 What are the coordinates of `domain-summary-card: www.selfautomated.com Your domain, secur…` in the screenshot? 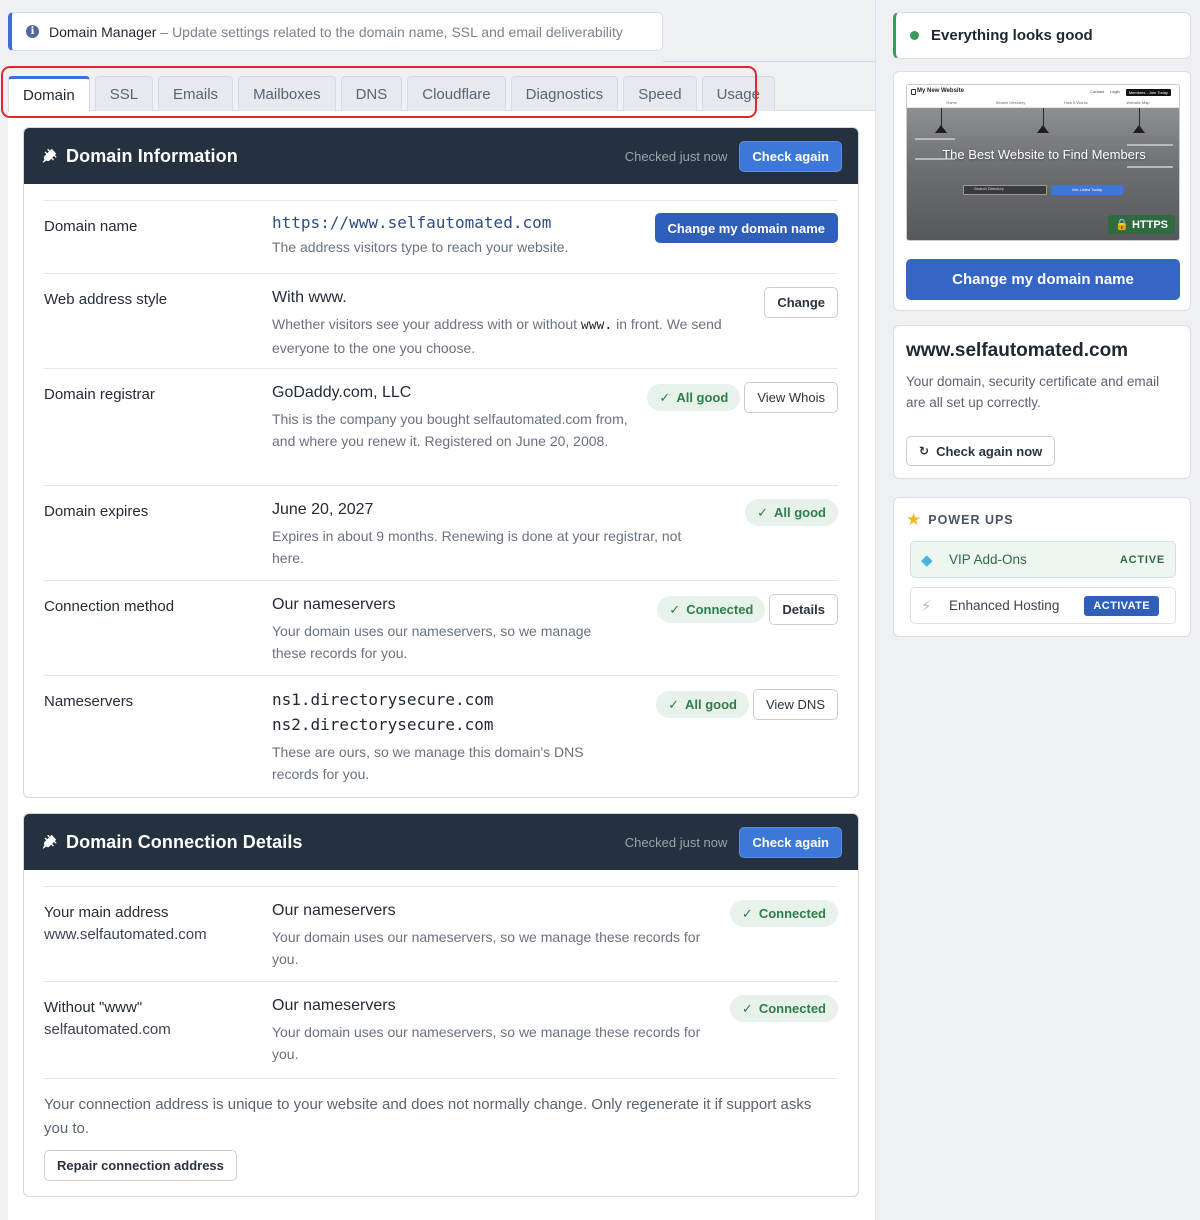 It's located at (1042, 402).